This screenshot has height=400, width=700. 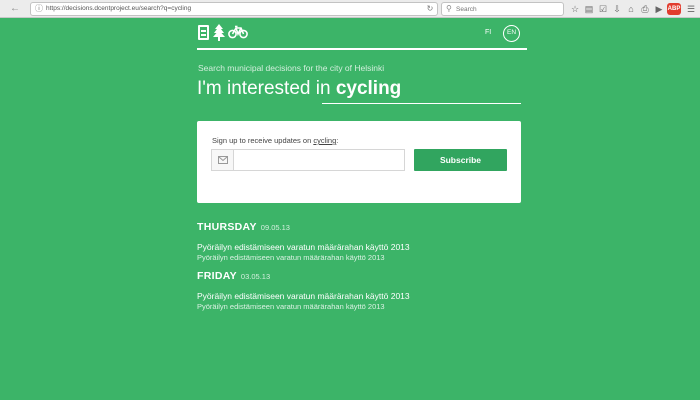 What do you see at coordinates (362, 49) in the screenshot?
I see `header-divider` at bounding box center [362, 49].